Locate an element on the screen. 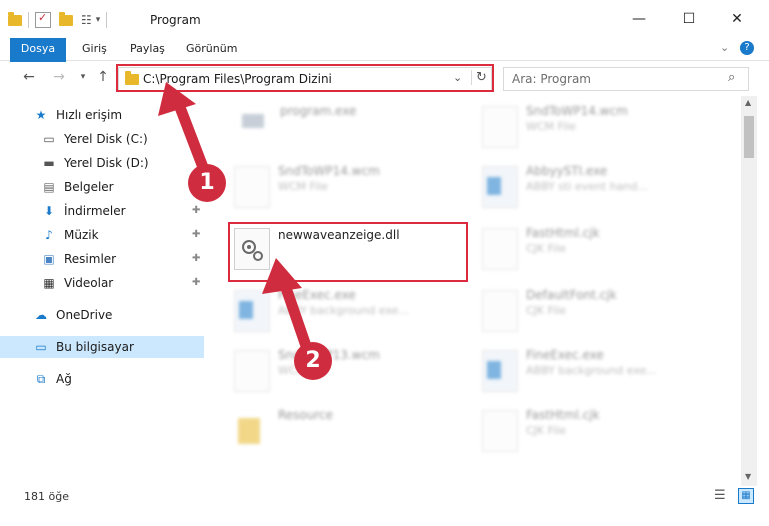  list-item: SndToWP13.wcm WCM File is located at coordinates (349, 371).